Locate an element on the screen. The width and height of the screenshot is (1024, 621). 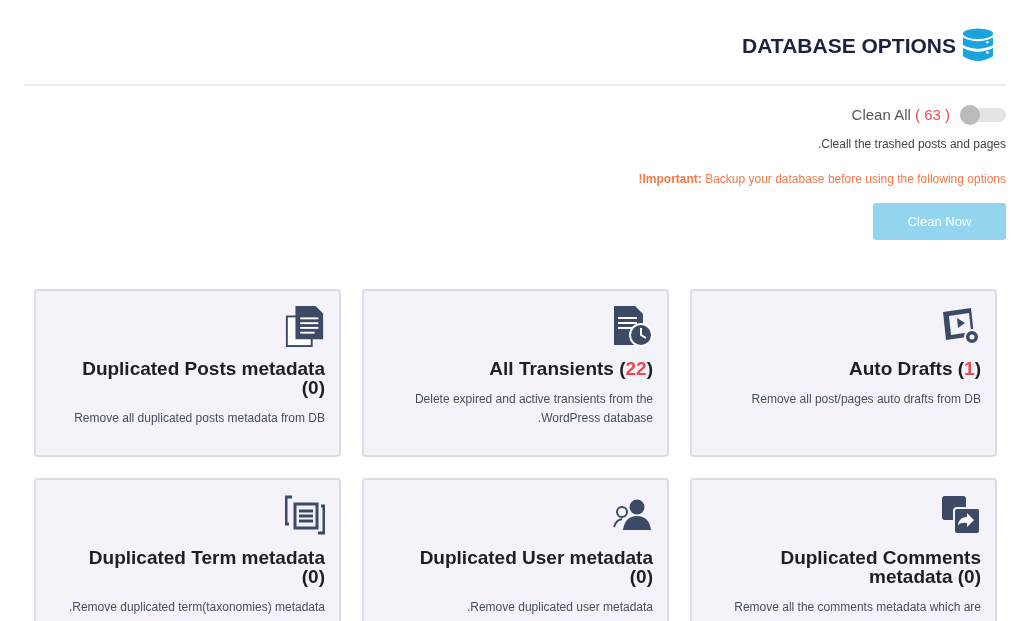
option-card: All Transients (22) Delete expired and active transients from the .WordPress database is located at coordinates (515, 373).